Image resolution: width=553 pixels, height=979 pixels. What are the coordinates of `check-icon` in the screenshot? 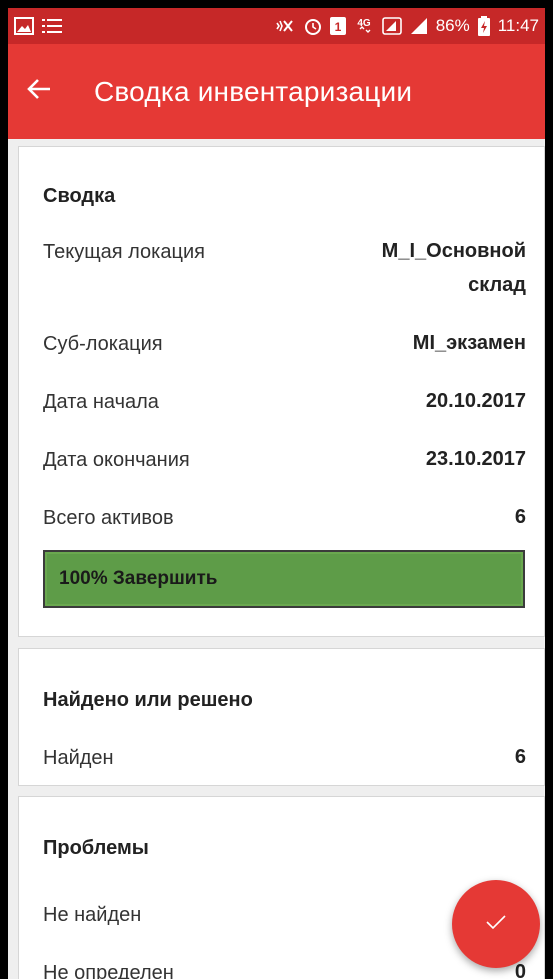 It's located at (496, 924).